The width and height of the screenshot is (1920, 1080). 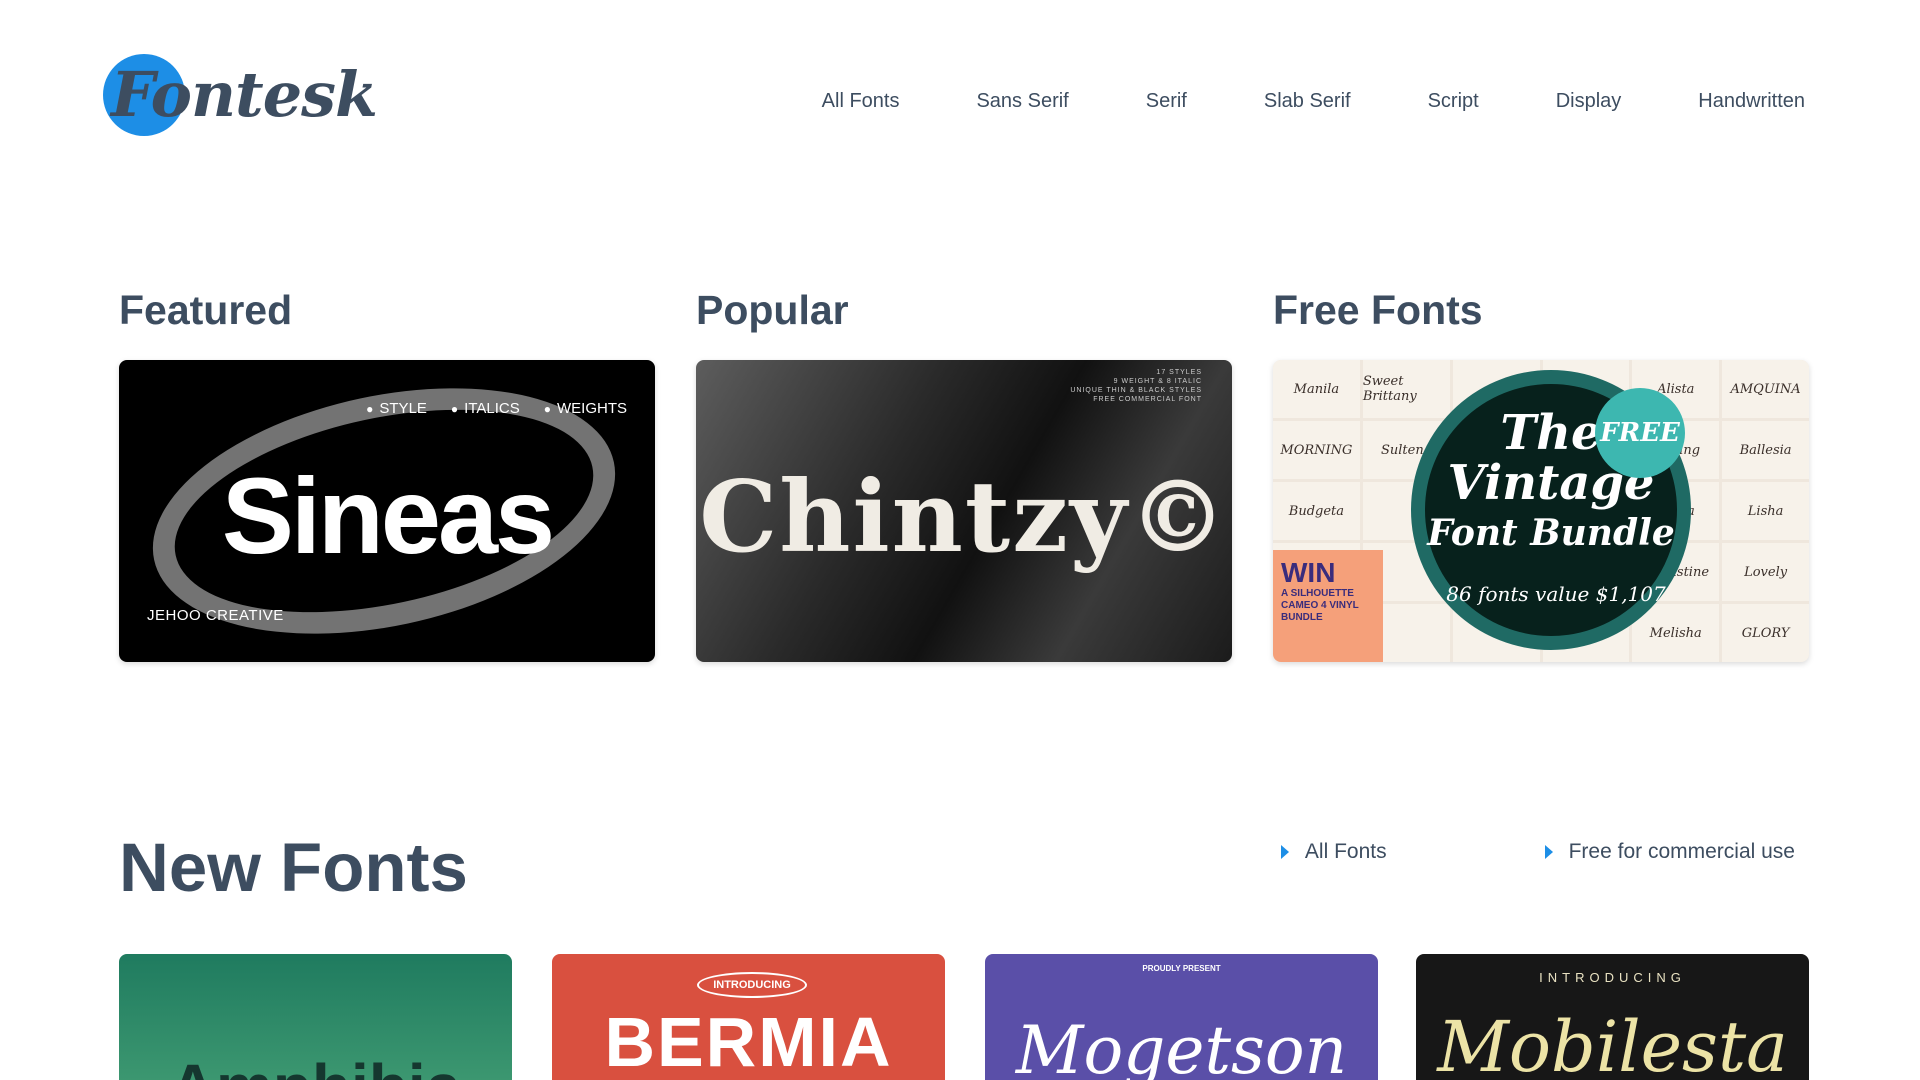 What do you see at coordinates (387, 310) in the screenshot?
I see `featured-title: Featured` at bounding box center [387, 310].